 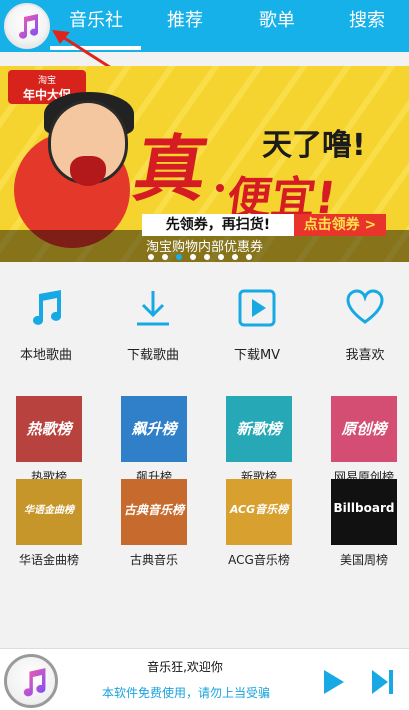 What do you see at coordinates (277, 26) in the screenshot?
I see `tab-playlist: 歌单` at bounding box center [277, 26].